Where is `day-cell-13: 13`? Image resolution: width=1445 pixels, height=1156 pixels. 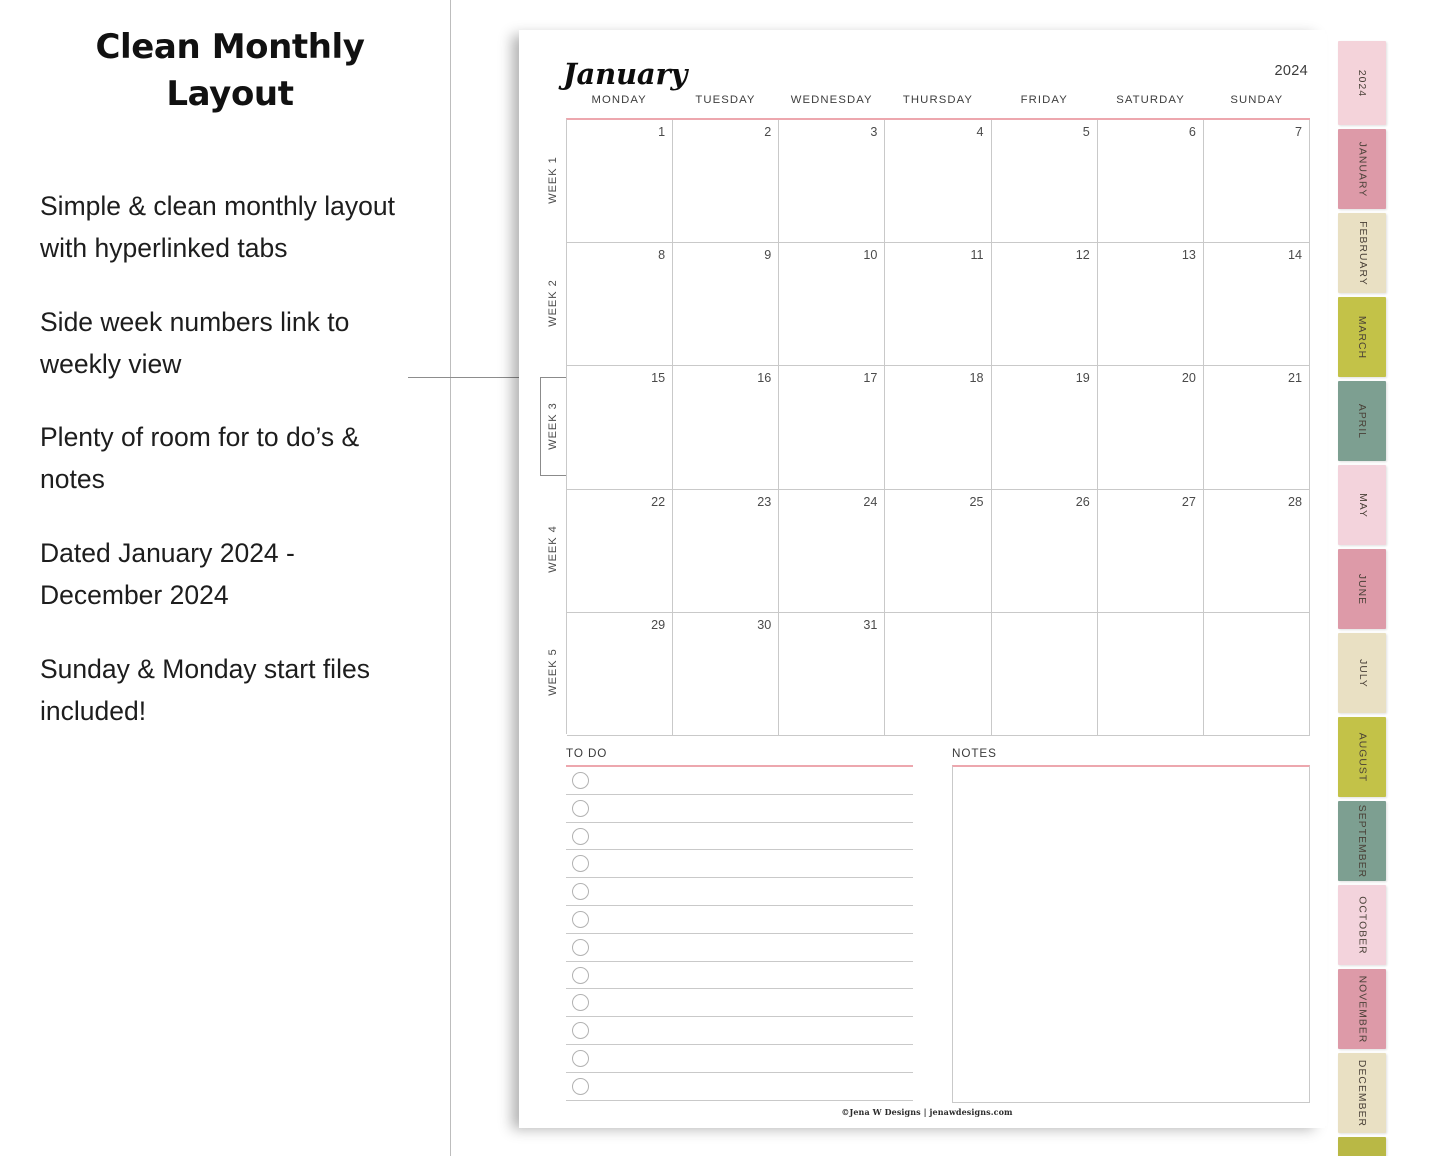 day-cell-13: 13 is located at coordinates (1151, 304).